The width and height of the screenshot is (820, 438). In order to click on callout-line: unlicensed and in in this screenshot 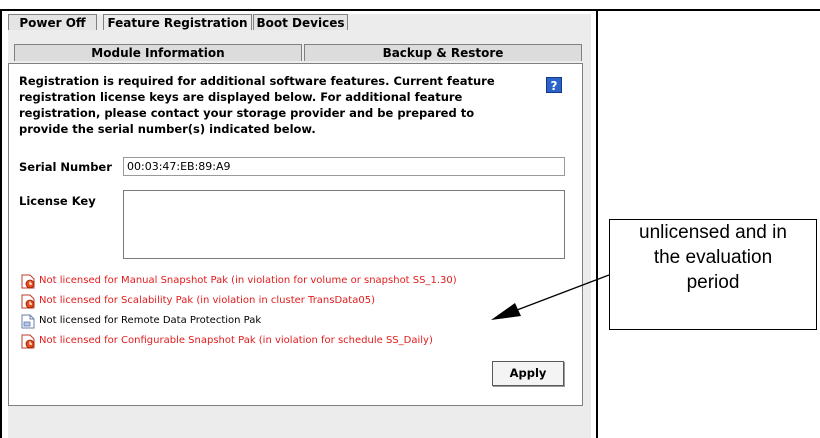, I will do `click(713, 232)`.